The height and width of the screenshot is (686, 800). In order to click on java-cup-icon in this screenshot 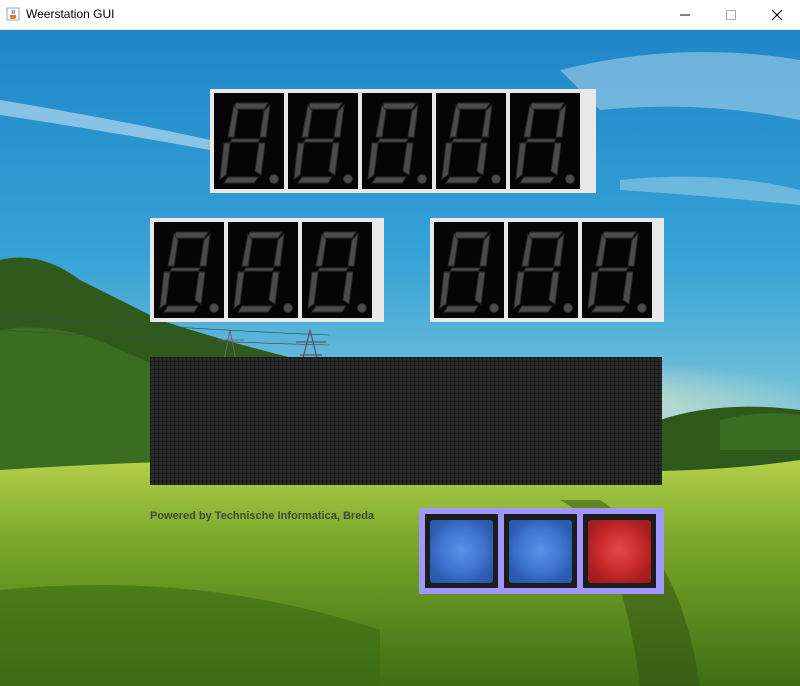, I will do `click(13, 14)`.